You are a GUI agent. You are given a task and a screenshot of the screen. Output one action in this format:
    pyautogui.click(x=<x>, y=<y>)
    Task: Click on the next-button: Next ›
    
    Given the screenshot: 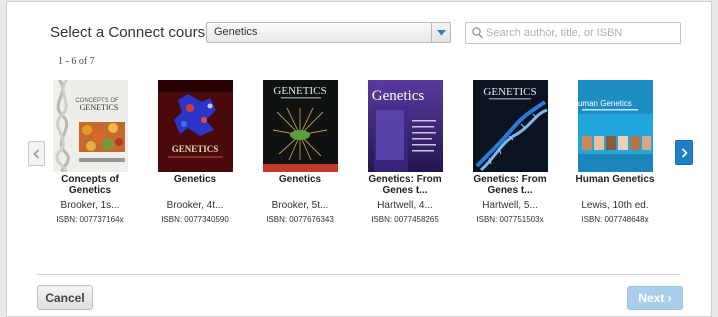 What is the action you would take?
    pyautogui.click(x=655, y=298)
    